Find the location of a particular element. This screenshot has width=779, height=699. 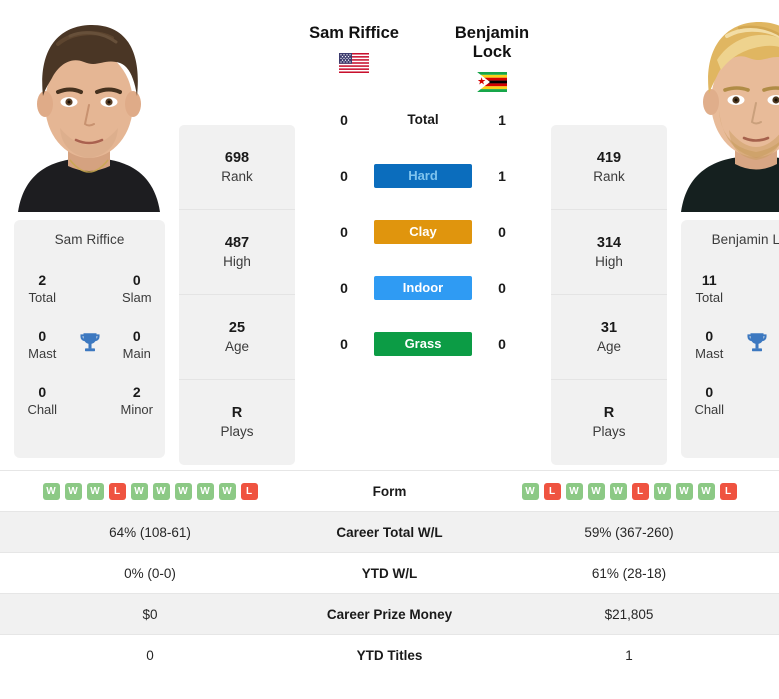

h2h-grass-right-score: 0 is located at coordinates (502, 343).